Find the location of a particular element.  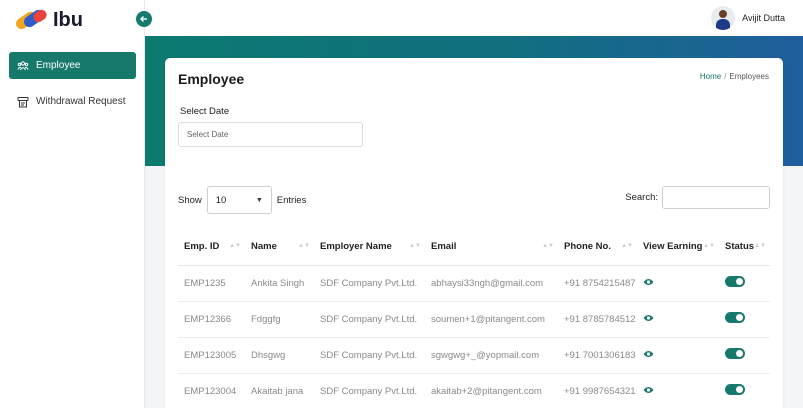

cell-emp-id: EMP1235 is located at coordinates (211, 283).